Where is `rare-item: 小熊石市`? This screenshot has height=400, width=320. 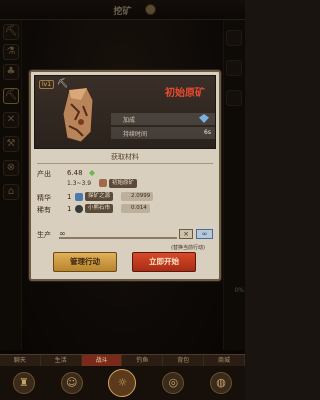
rare-item: 小熊石市 is located at coordinates (99, 208).